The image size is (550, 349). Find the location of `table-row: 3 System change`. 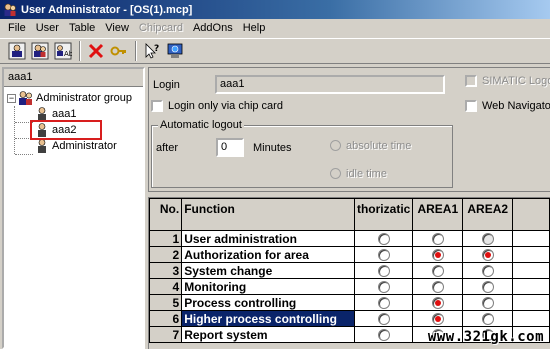

table-row: 3 System change is located at coordinates (349, 270).